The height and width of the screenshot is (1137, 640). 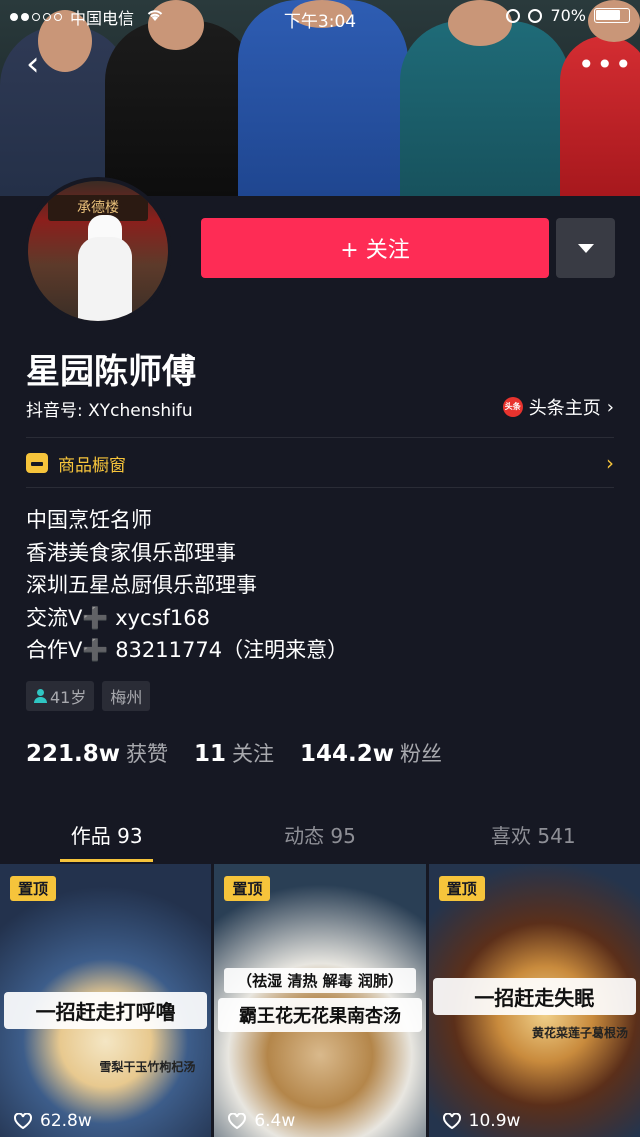 I want to click on profile-stats: 221.8w 获赞 11 关注 144.2w 粉丝, so click(x=234, y=753).